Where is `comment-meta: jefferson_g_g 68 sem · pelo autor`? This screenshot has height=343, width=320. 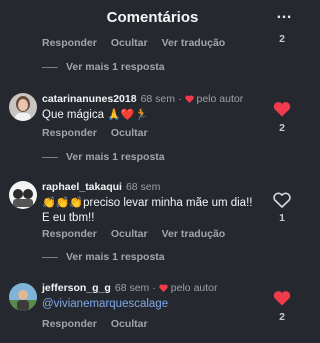
comment-meta: jefferson_g_g 68 sem · pelo autor is located at coordinates (130, 288).